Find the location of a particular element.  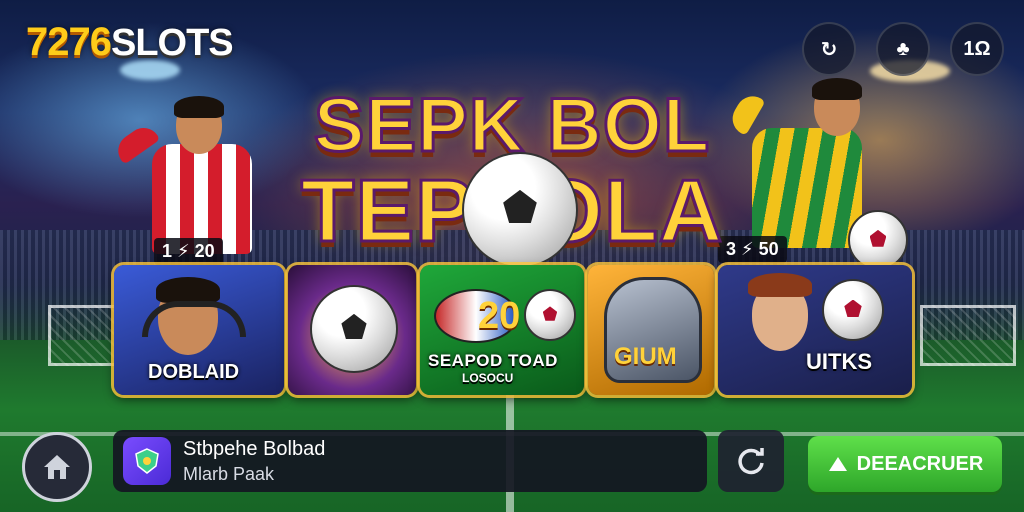

logo-number: 7276 is located at coordinates (69, 42).